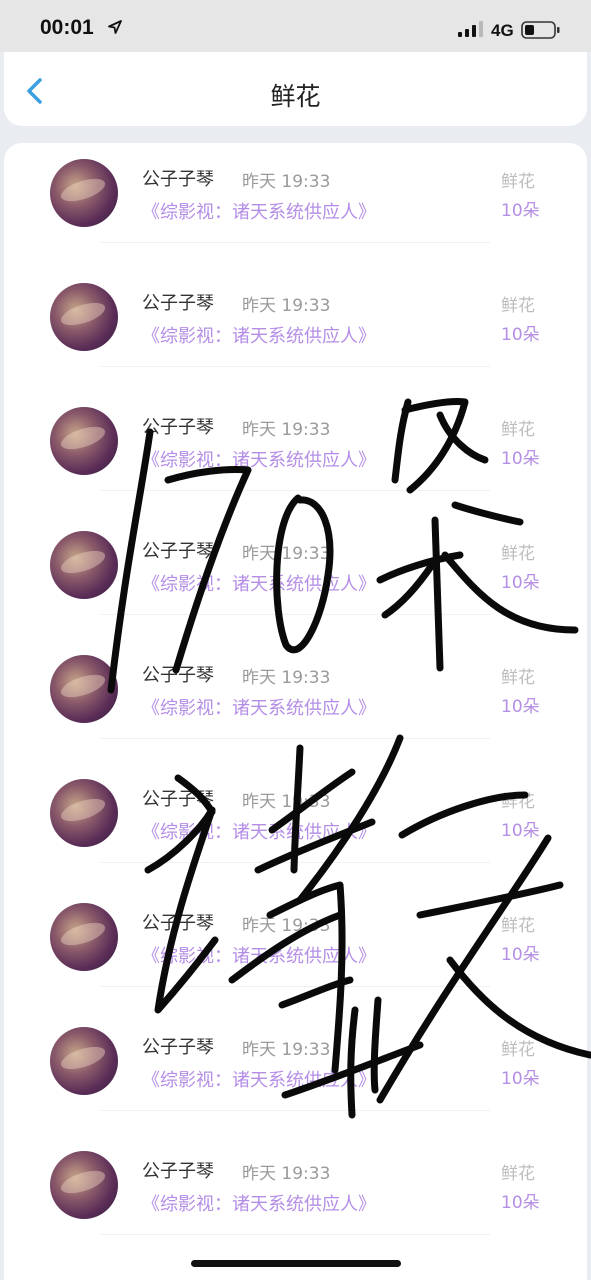  I want to click on home-indicator, so click(296, 1263).